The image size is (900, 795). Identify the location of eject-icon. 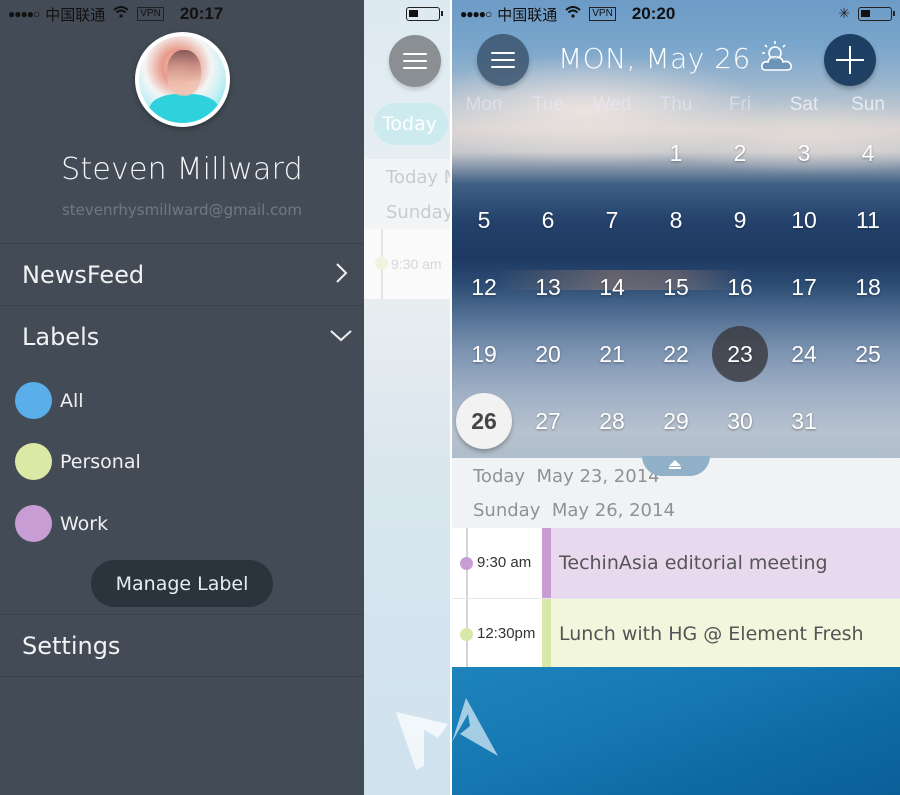
(675, 463).